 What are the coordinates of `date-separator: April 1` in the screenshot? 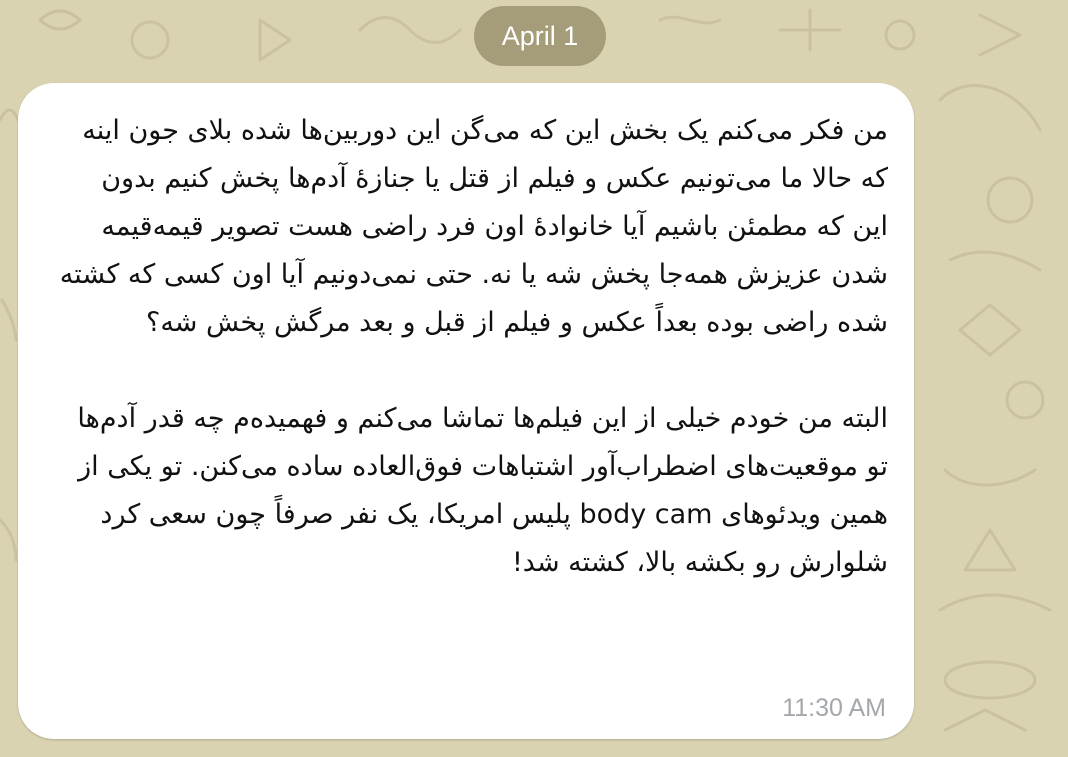 It's located at (540, 36).